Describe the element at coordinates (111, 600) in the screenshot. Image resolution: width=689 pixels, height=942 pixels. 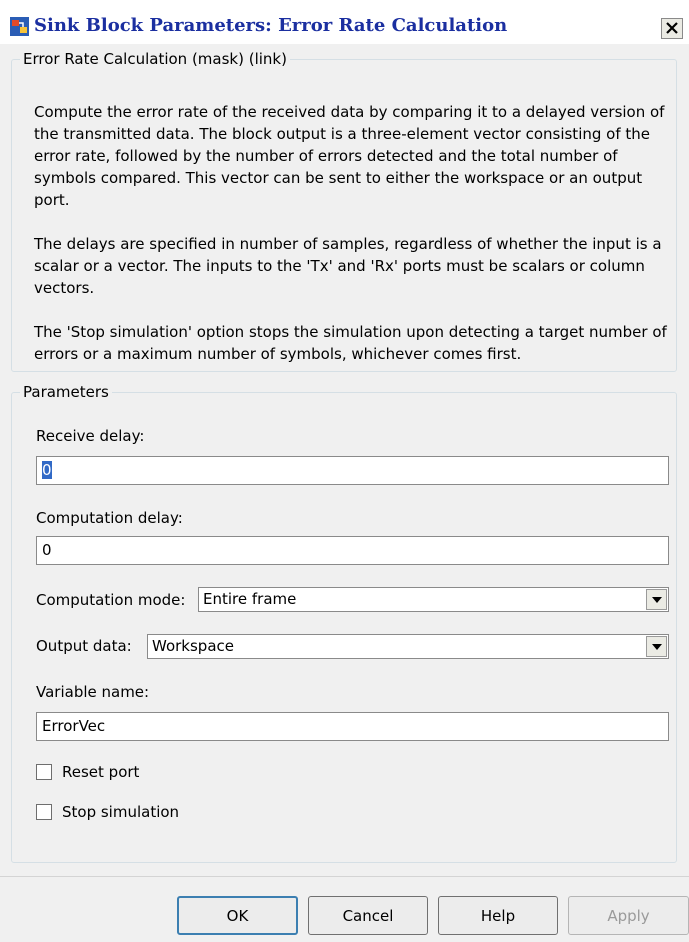
I see `computation-mode-label: Computation mode:` at that location.